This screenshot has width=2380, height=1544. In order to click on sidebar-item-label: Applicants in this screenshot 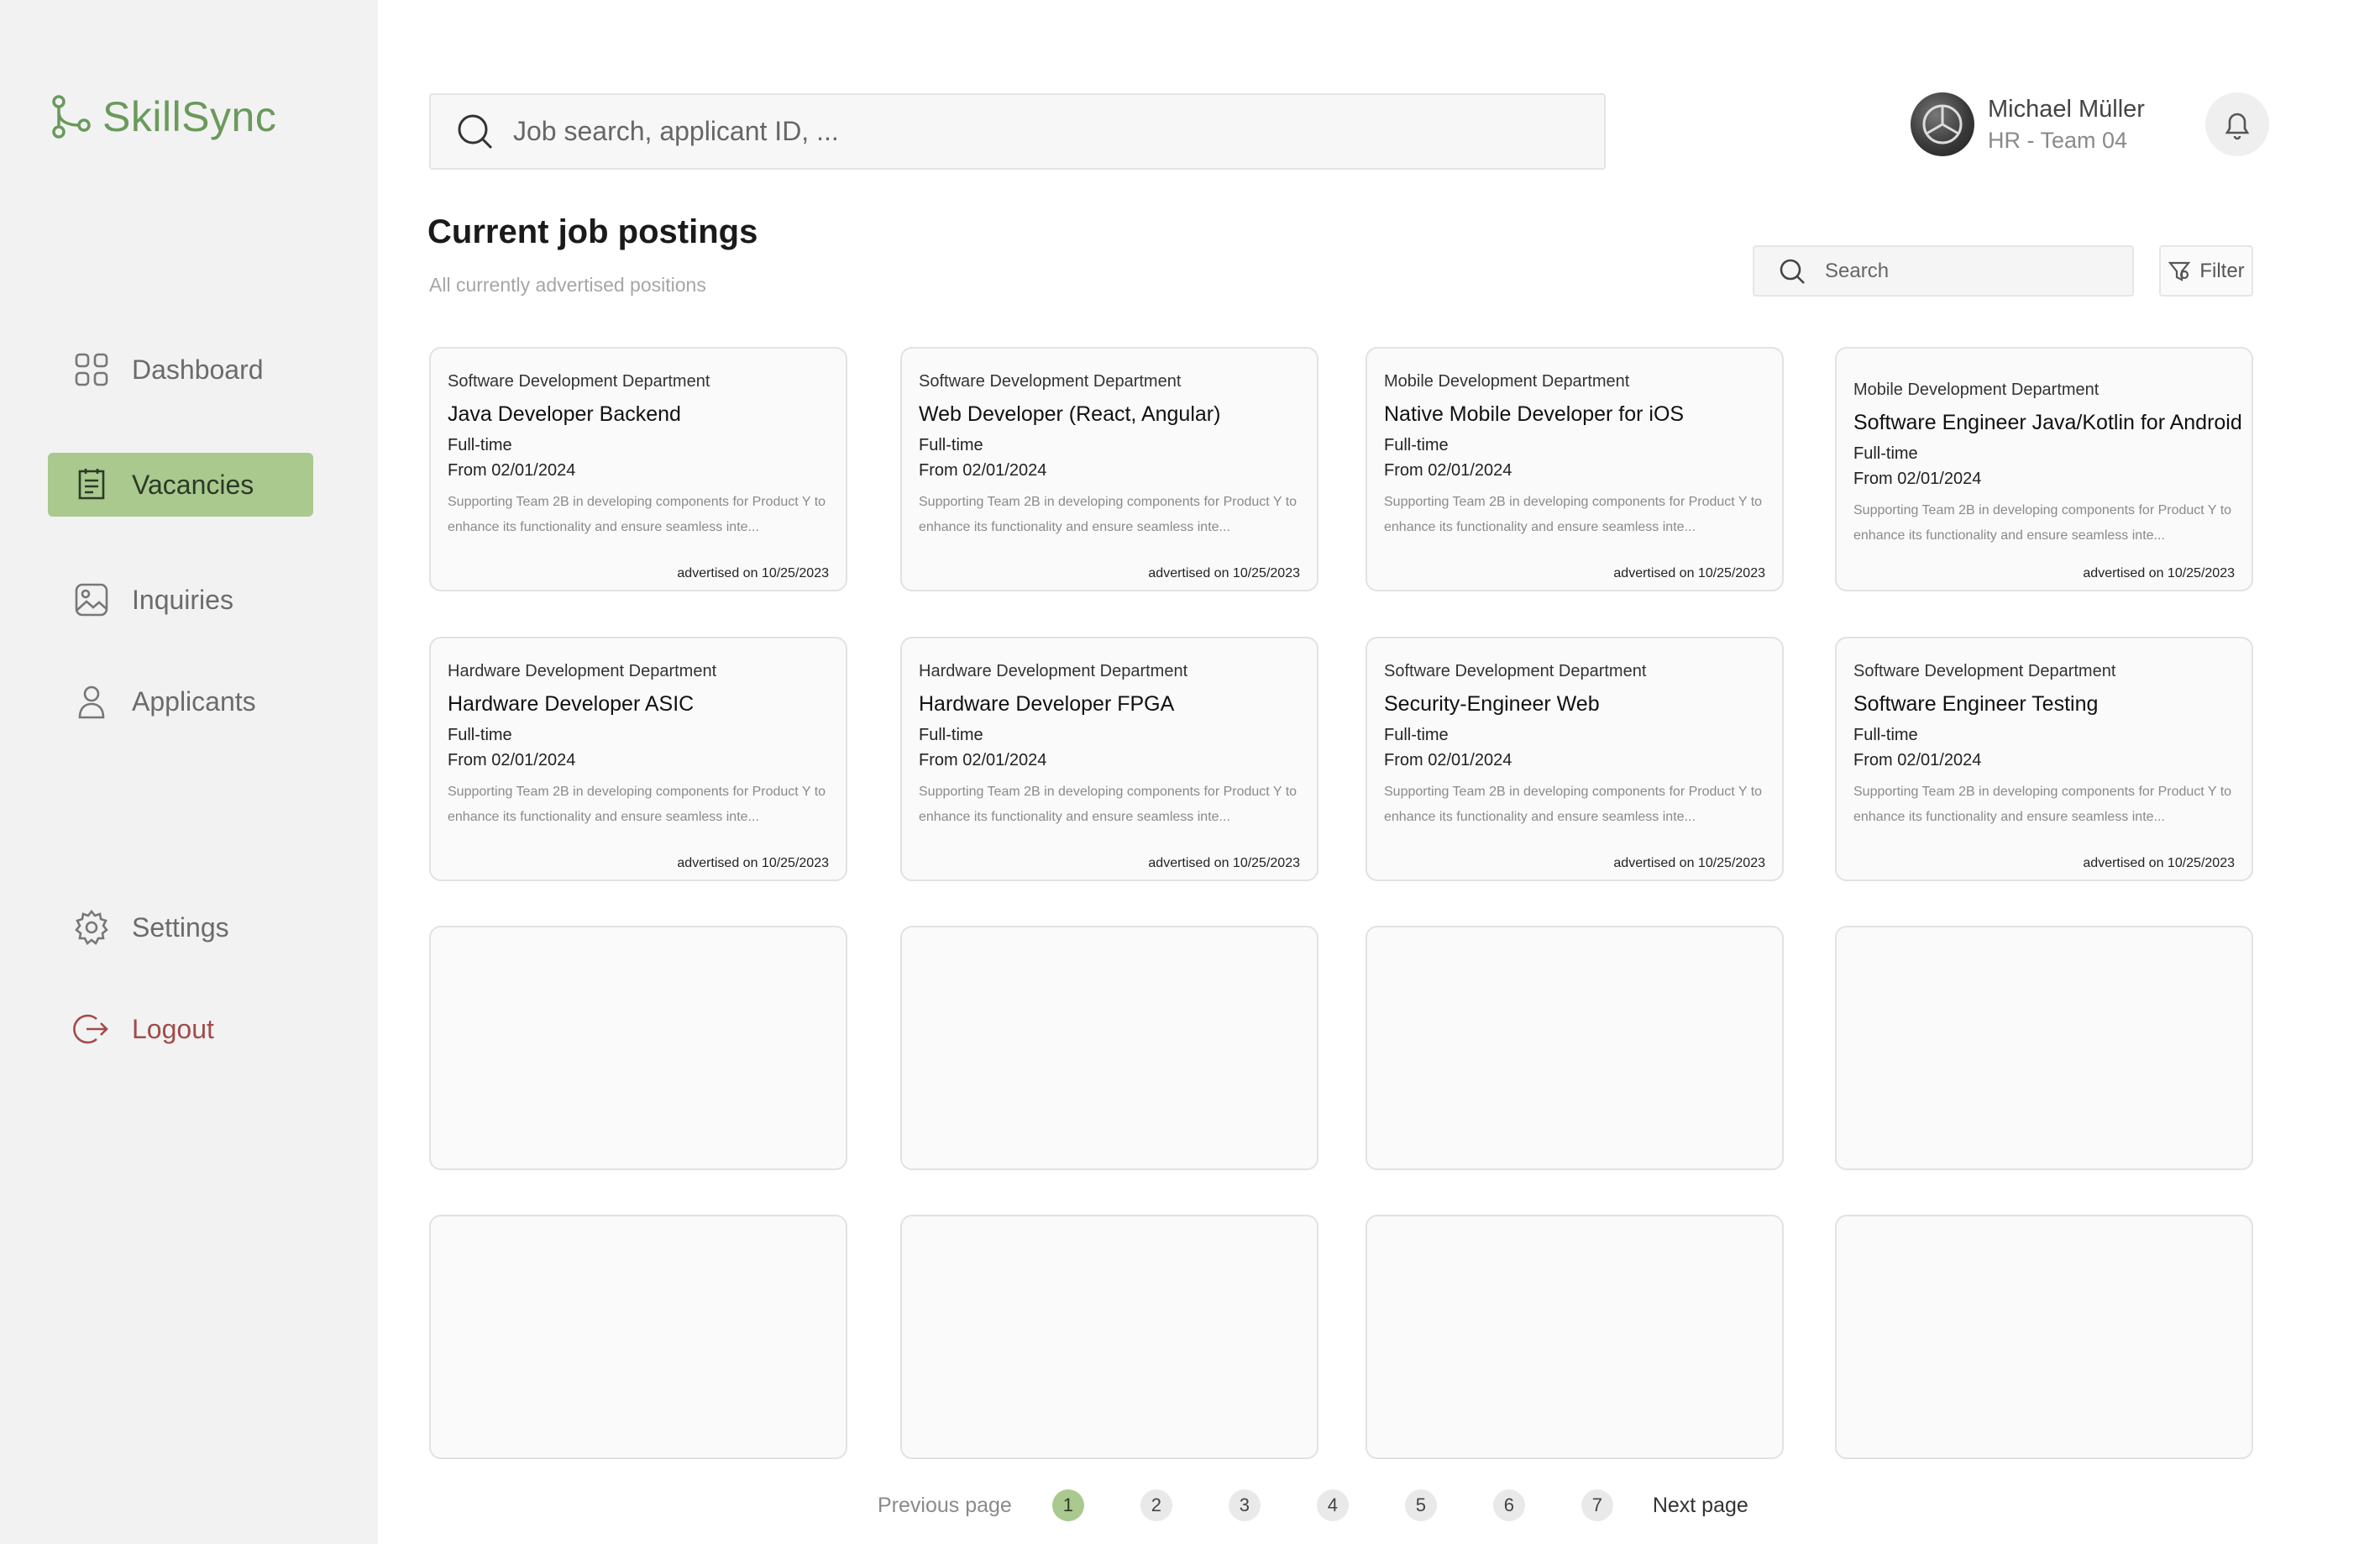, I will do `click(194, 701)`.